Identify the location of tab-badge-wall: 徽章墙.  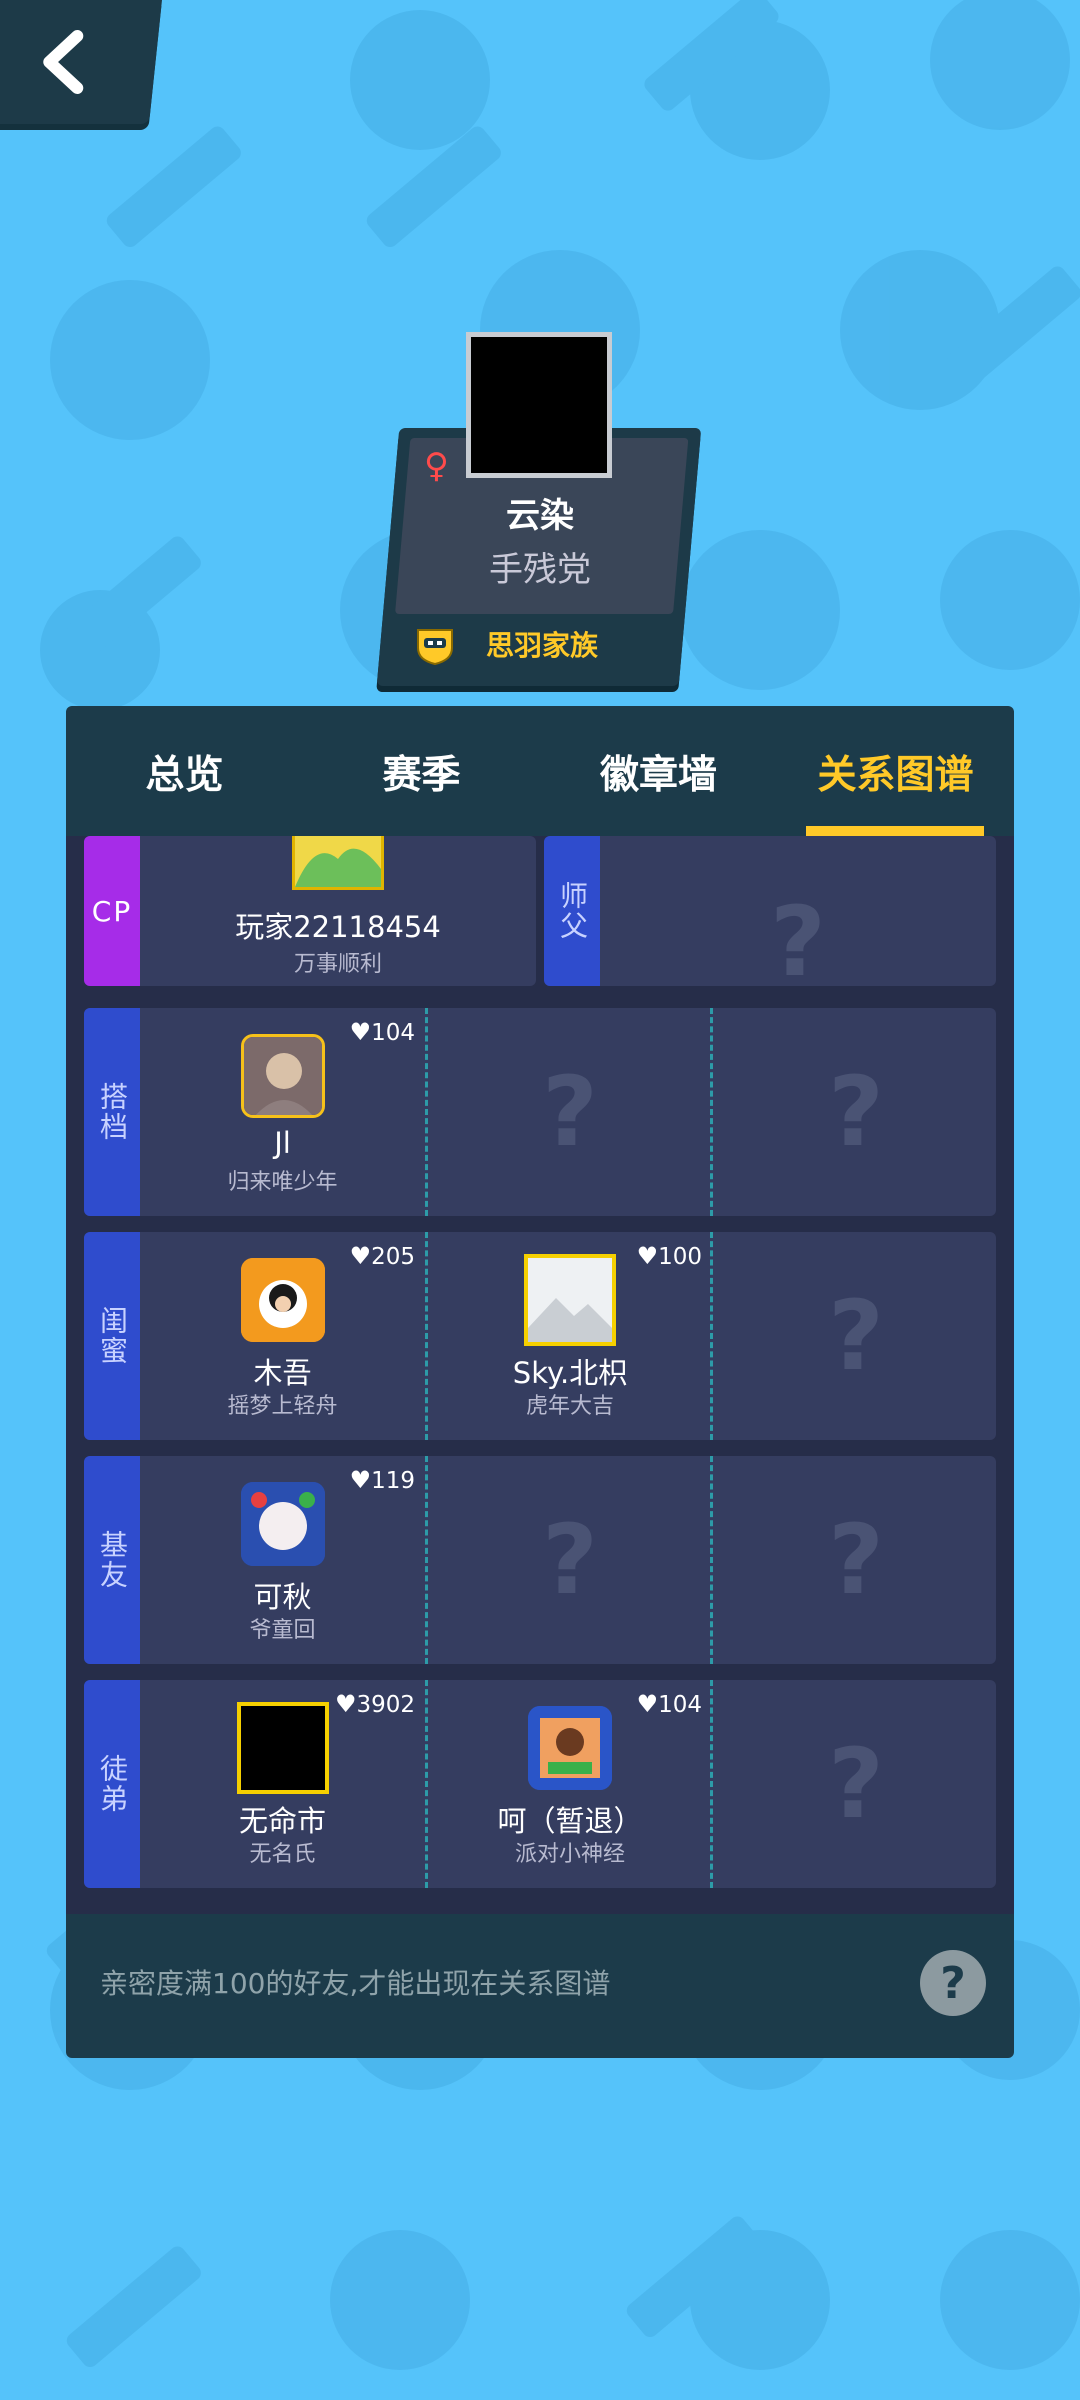
(658, 772).